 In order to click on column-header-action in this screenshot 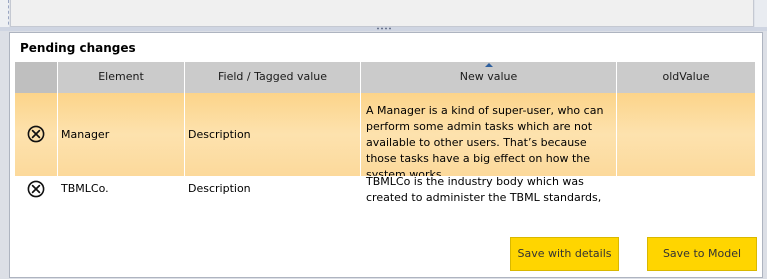, I will do `click(36, 77)`.